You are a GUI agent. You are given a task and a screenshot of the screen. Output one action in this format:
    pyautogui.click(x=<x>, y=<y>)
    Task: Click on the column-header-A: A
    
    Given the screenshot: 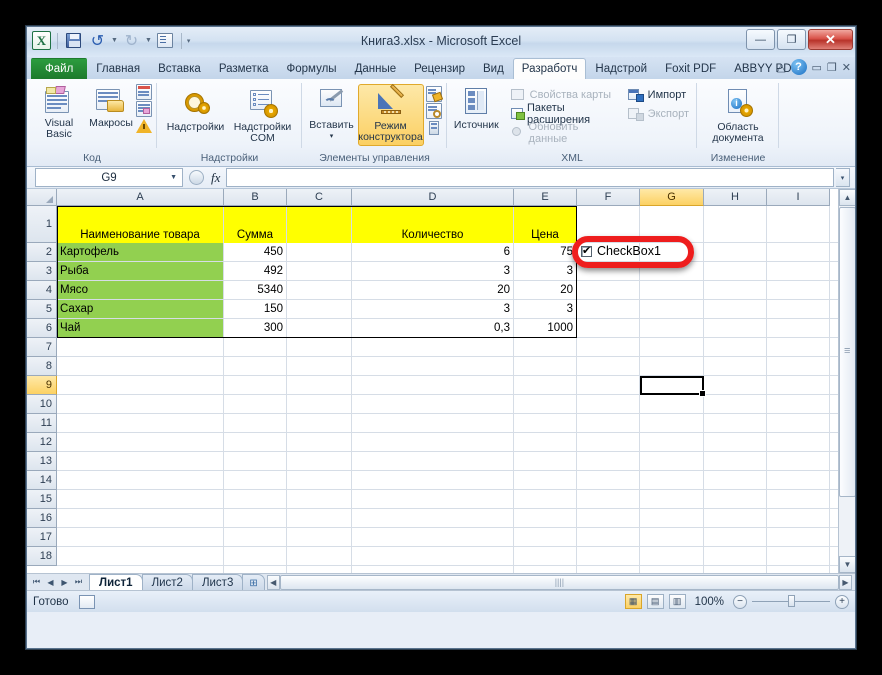 What is the action you would take?
    pyautogui.click(x=140, y=197)
    